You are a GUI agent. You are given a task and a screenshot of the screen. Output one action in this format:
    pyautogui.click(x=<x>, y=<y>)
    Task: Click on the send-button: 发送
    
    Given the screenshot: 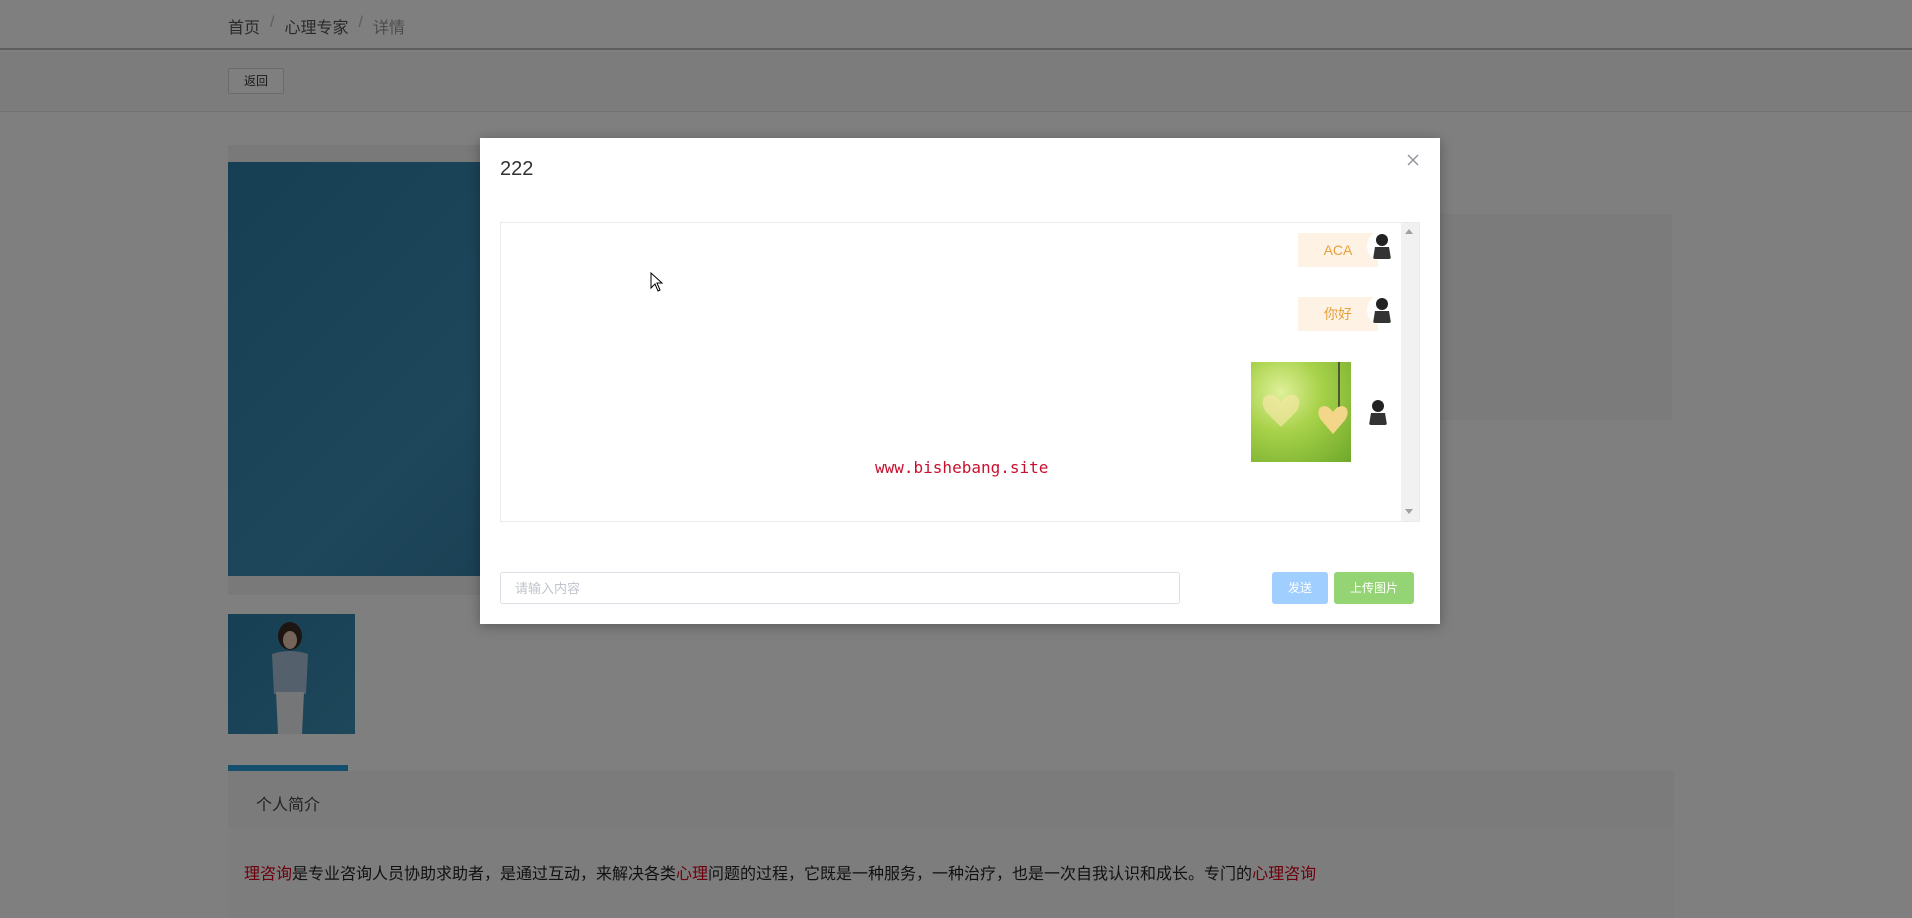 What is the action you would take?
    pyautogui.click(x=1300, y=588)
    